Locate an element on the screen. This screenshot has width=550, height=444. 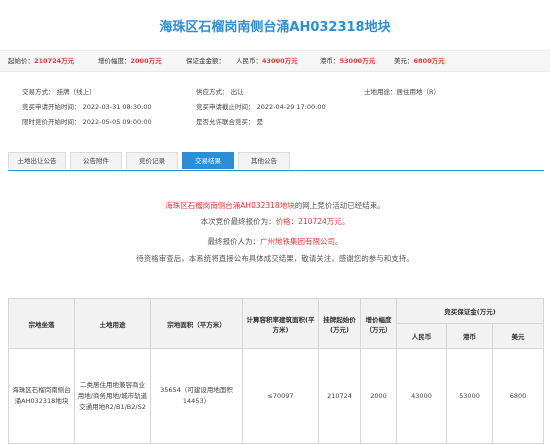
cell-land-use: 二类居住用地兼容商业用地/商务用地/城市轨道交通用地R2/B1/B2/S2 is located at coordinates (112, 396).